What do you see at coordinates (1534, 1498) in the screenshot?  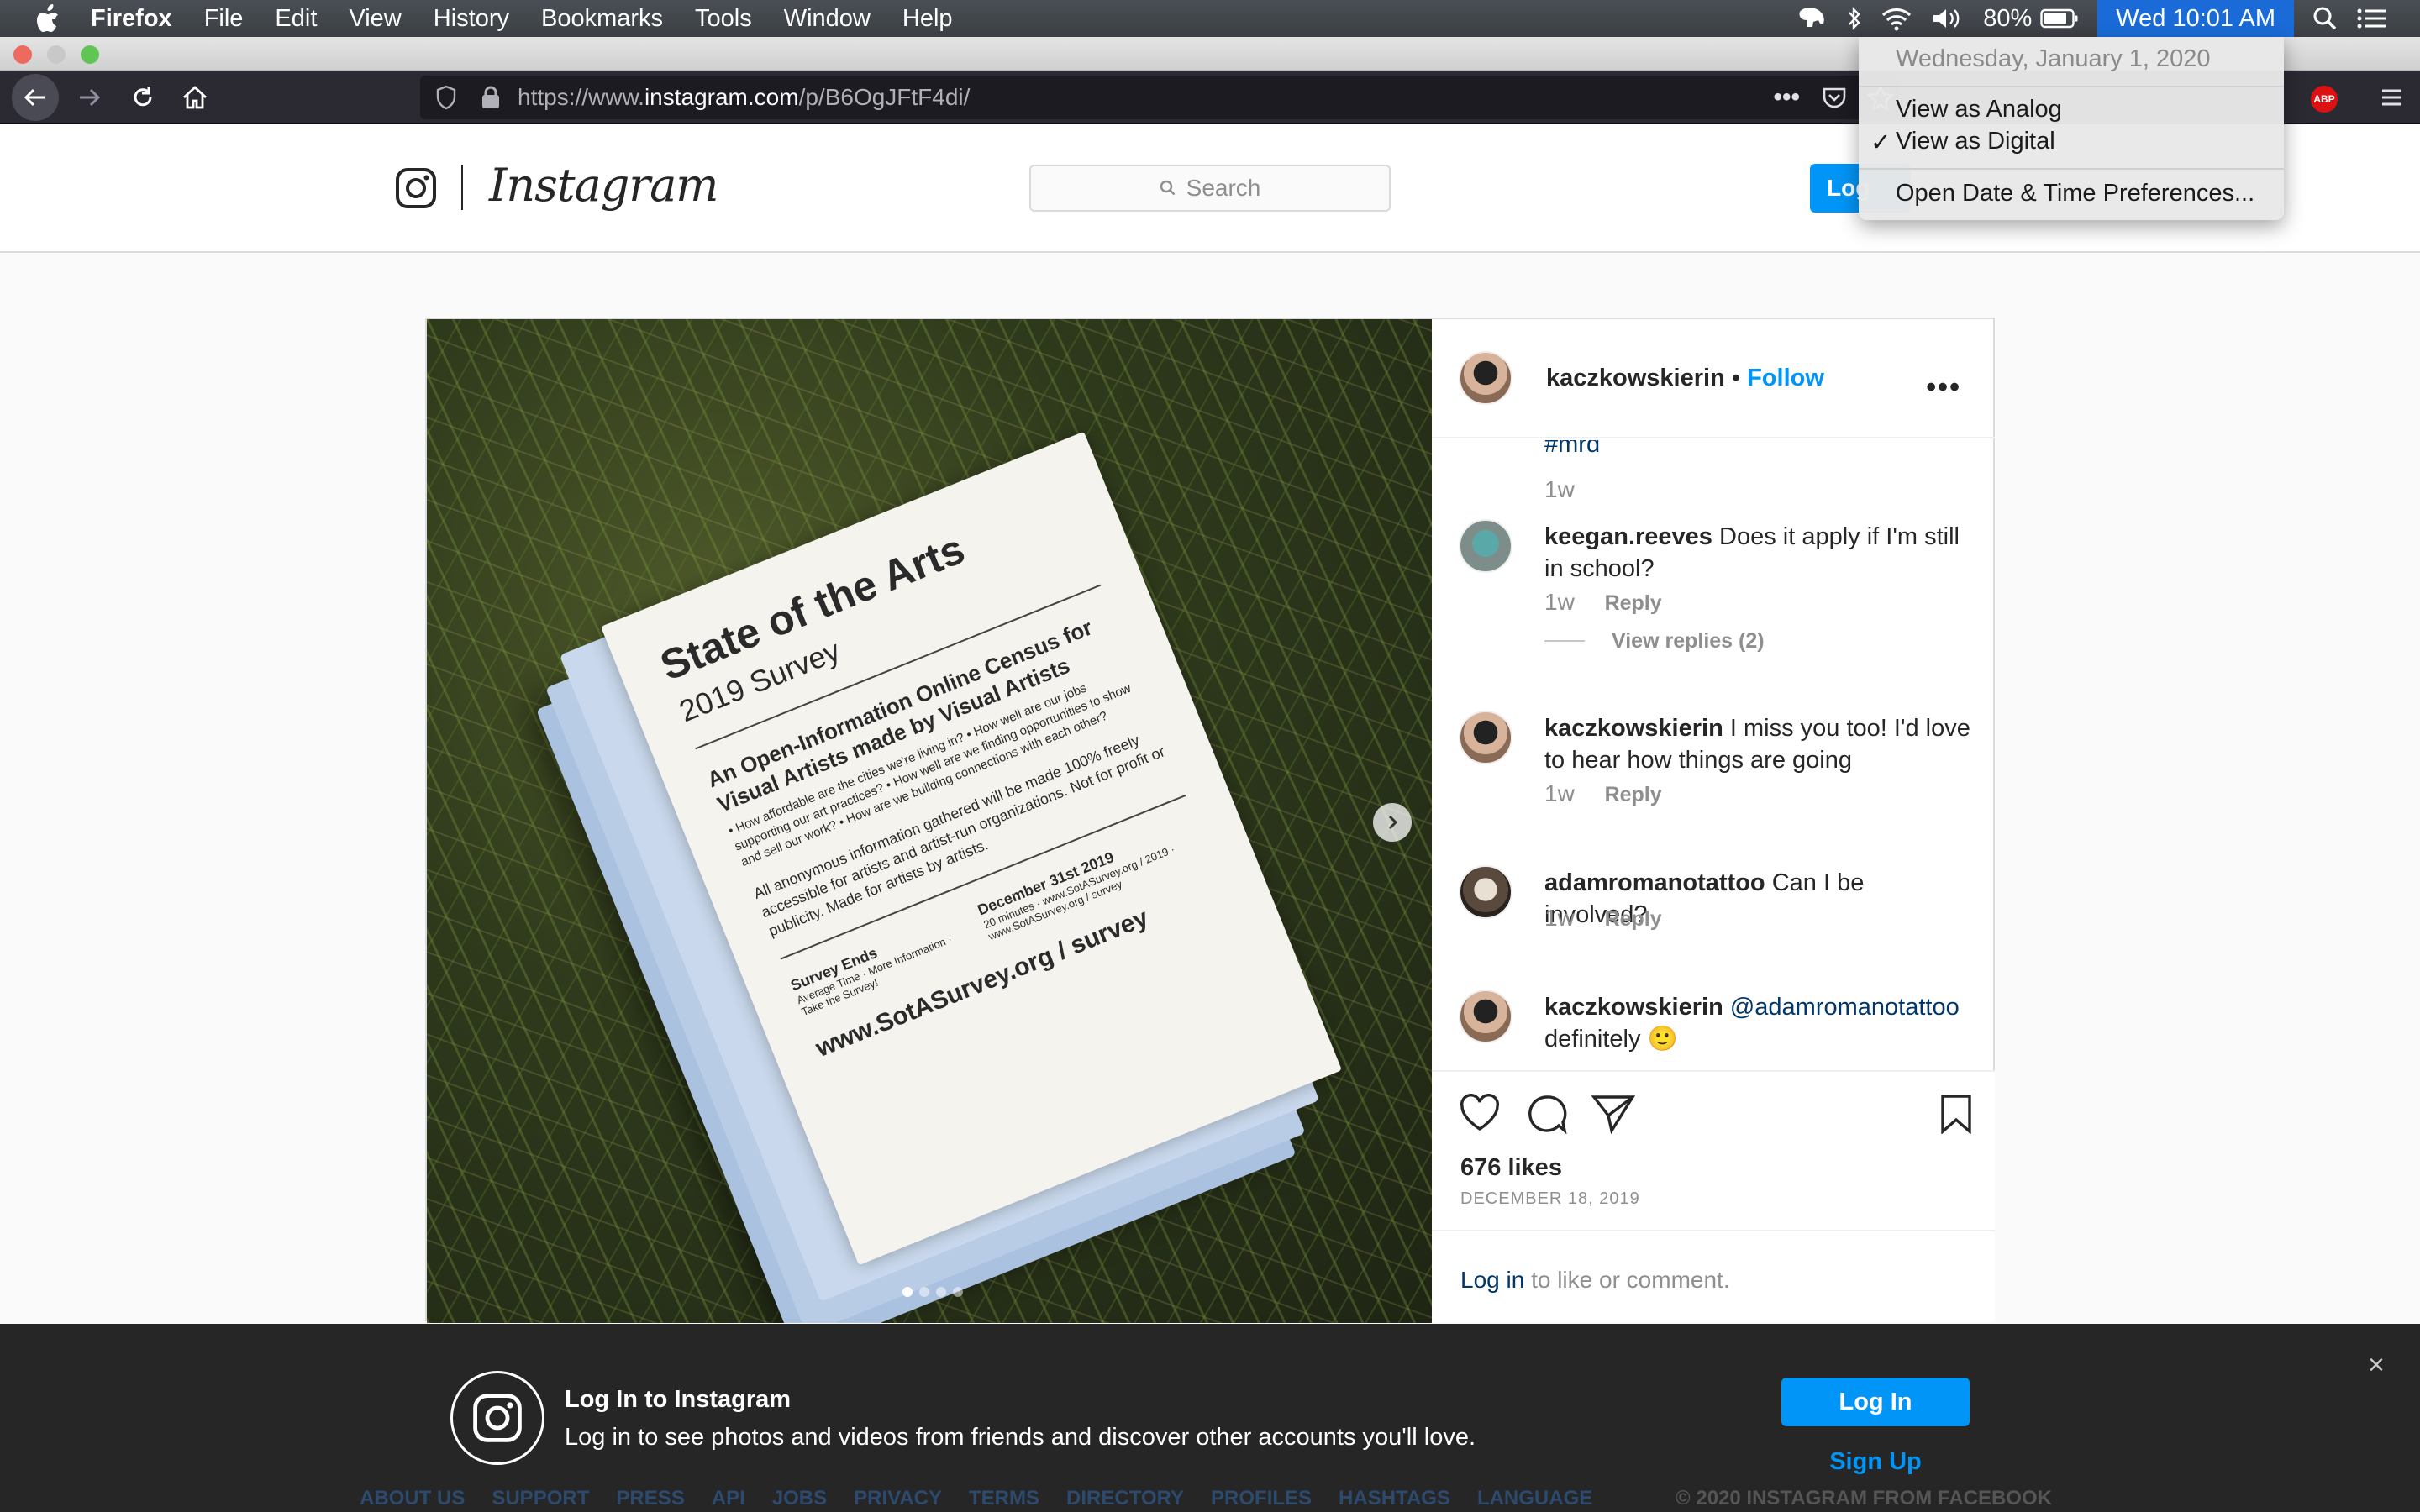 I see `footer-link: LANGUAGE` at bounding box center [1534, 1498].